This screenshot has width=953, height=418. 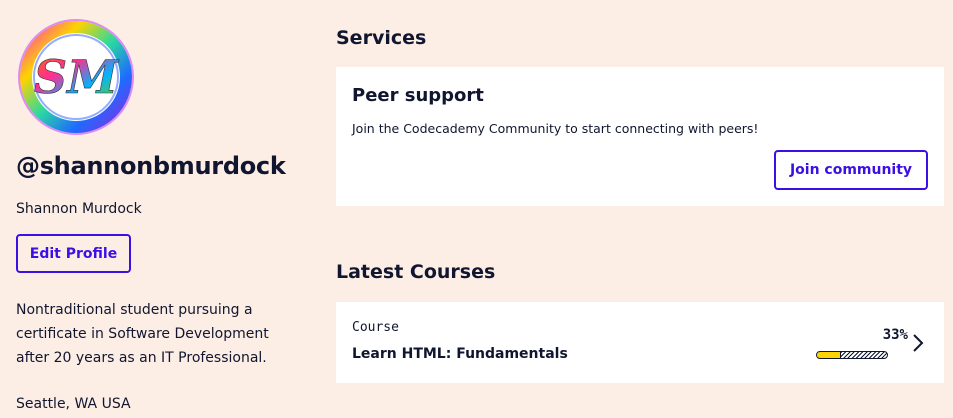 What do you see at coordinates (460, 354) in the screenshot?
I see `course-name: Learn HTML: Fundamentals` at bounding box center [460, 354].